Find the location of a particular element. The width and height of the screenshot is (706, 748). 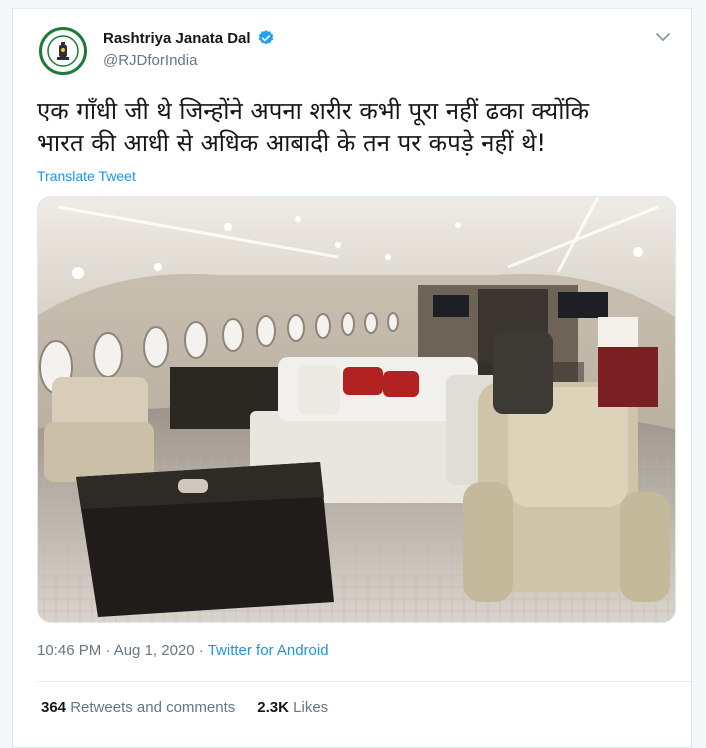

tweet-timestamp: 10:46 PM · Aug 1, 2020 is located at coordinates (116, 650).